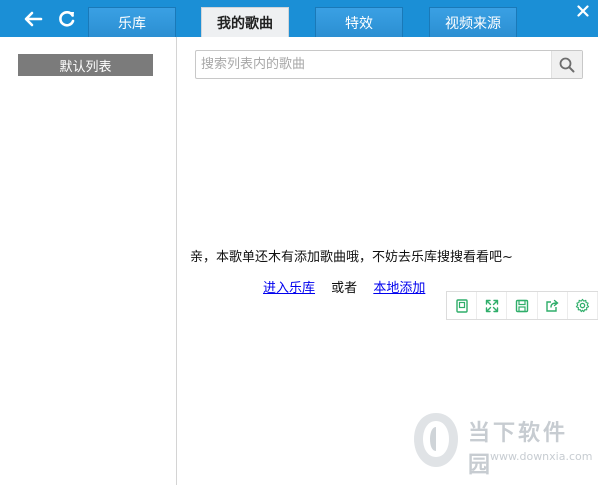 Image resolution: width=598 pixels, height=485 pixels. Describe the element at coordinates (289, 288) in the screenshot. I see `enter-library-link: 进入乐库` at that location.